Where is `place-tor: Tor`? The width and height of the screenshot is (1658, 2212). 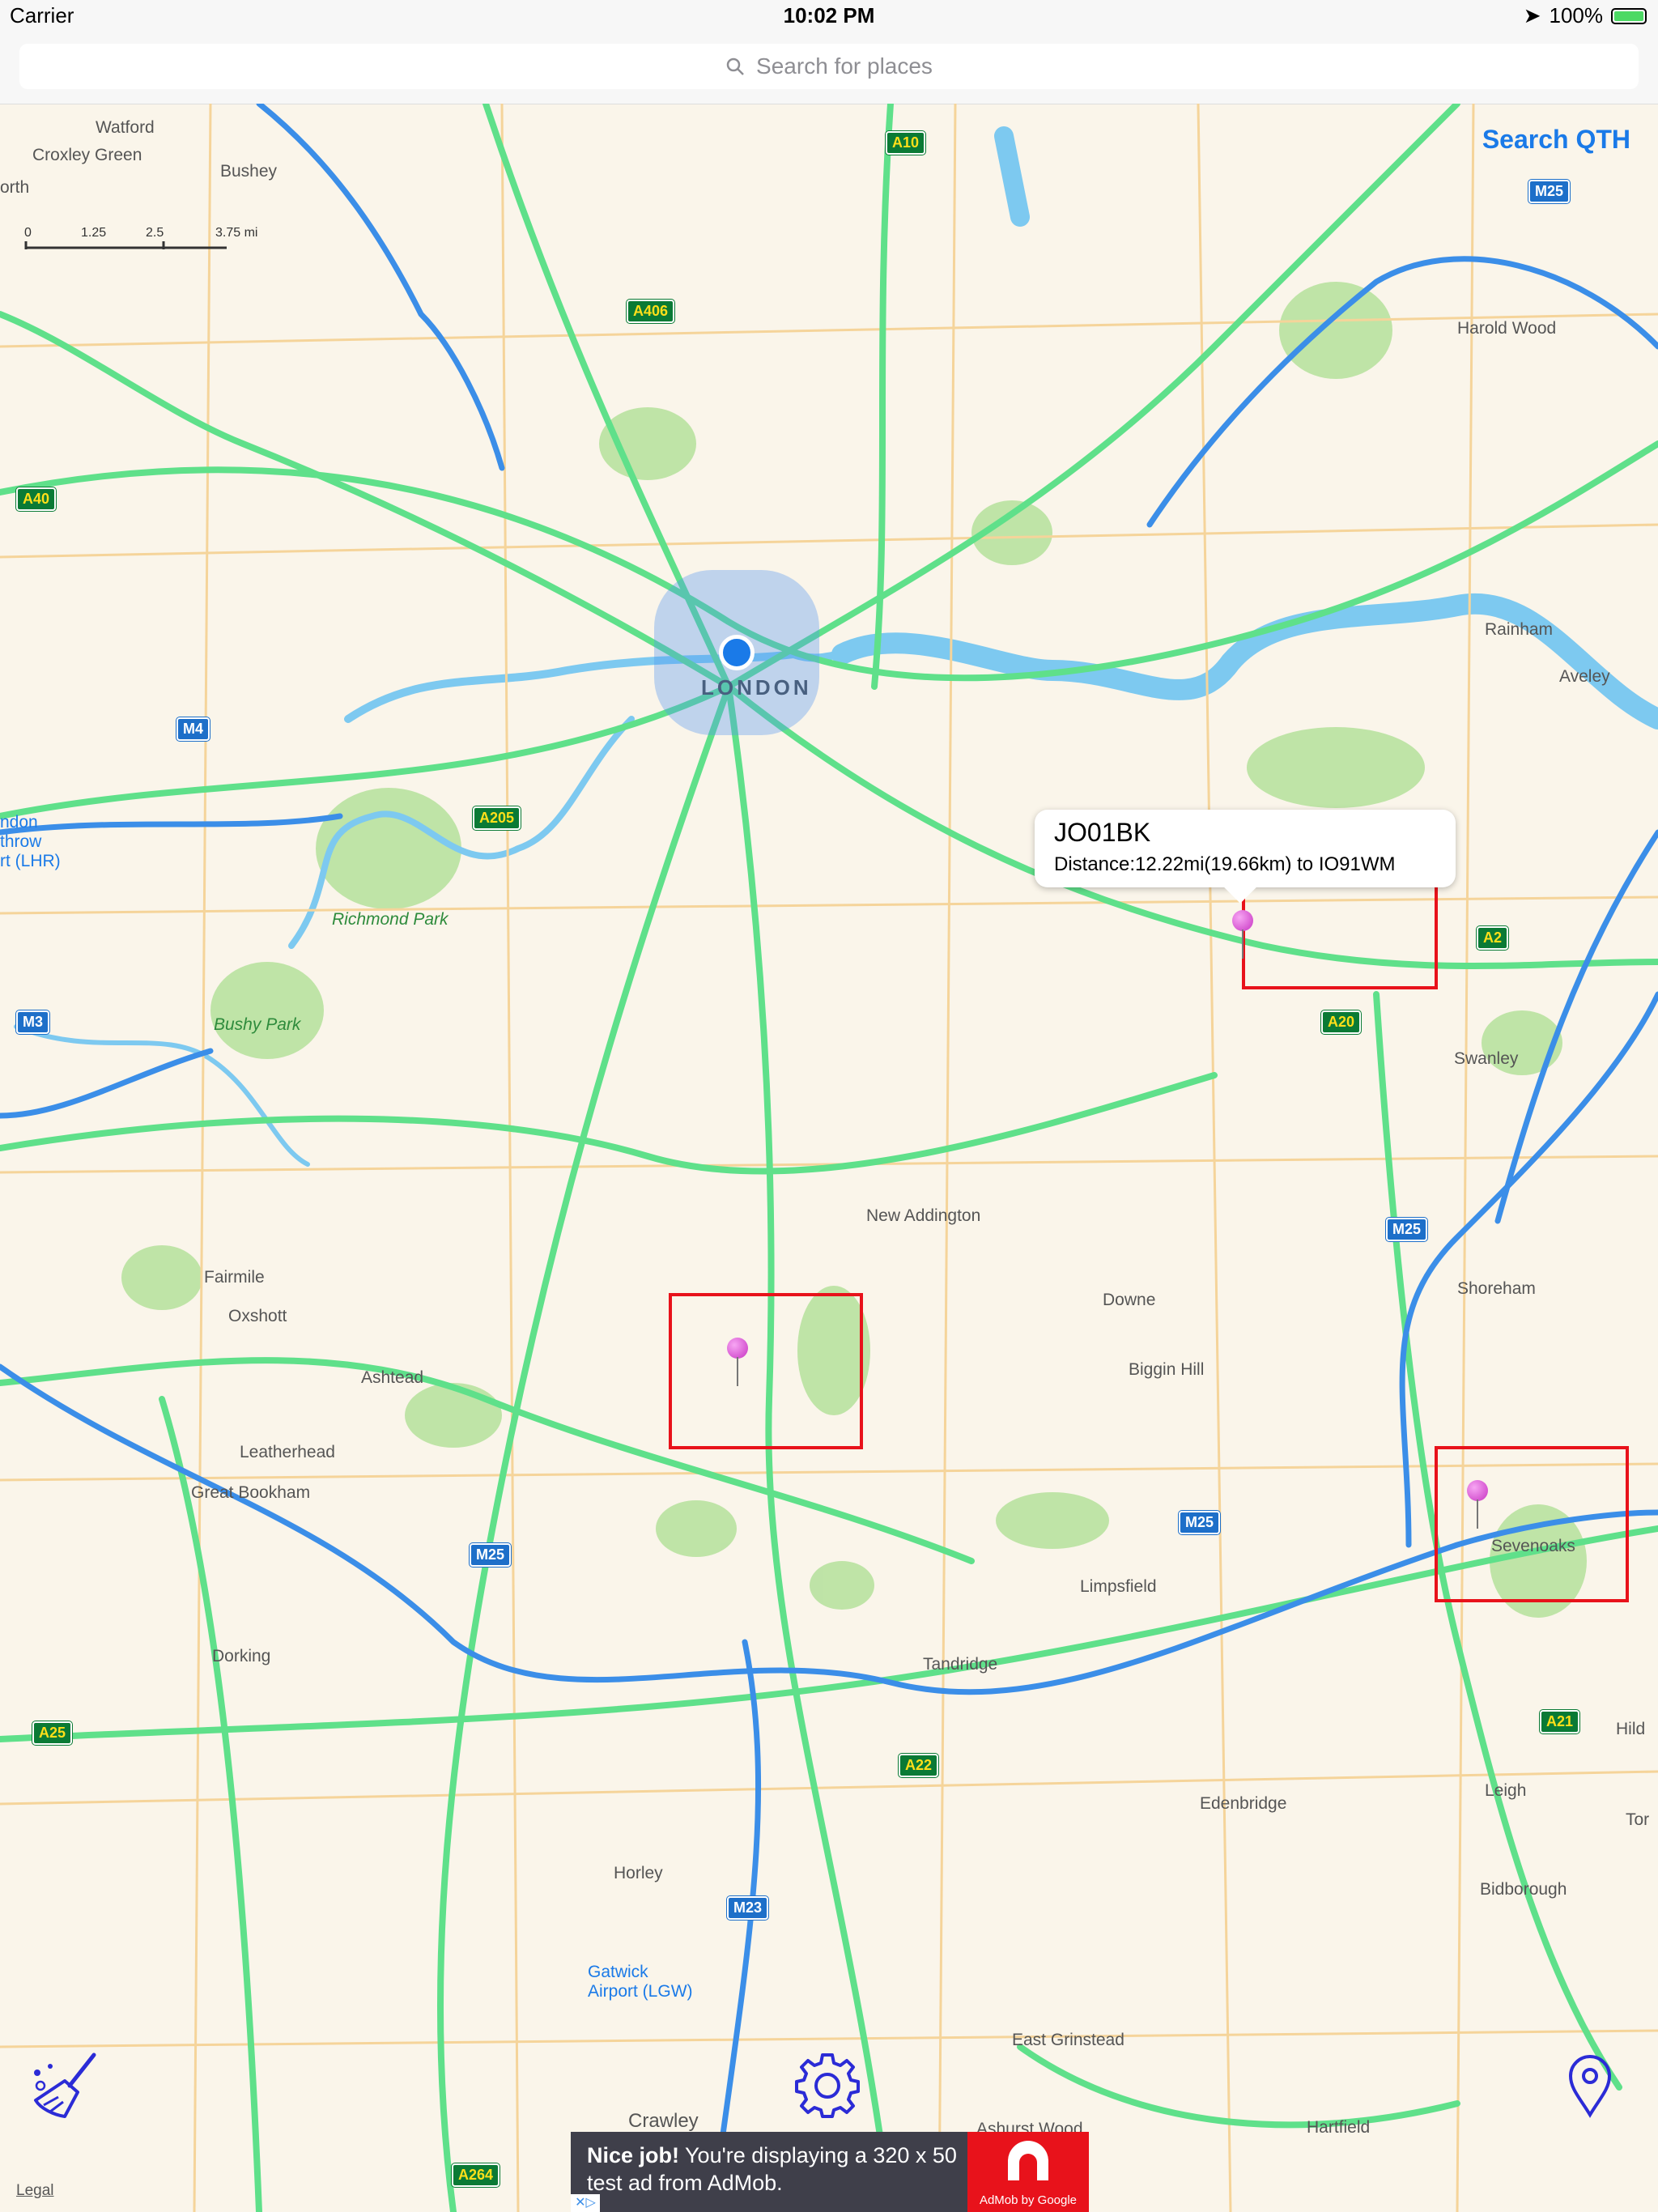 place-tor: Tor is located at coordinates (1638, 1820).